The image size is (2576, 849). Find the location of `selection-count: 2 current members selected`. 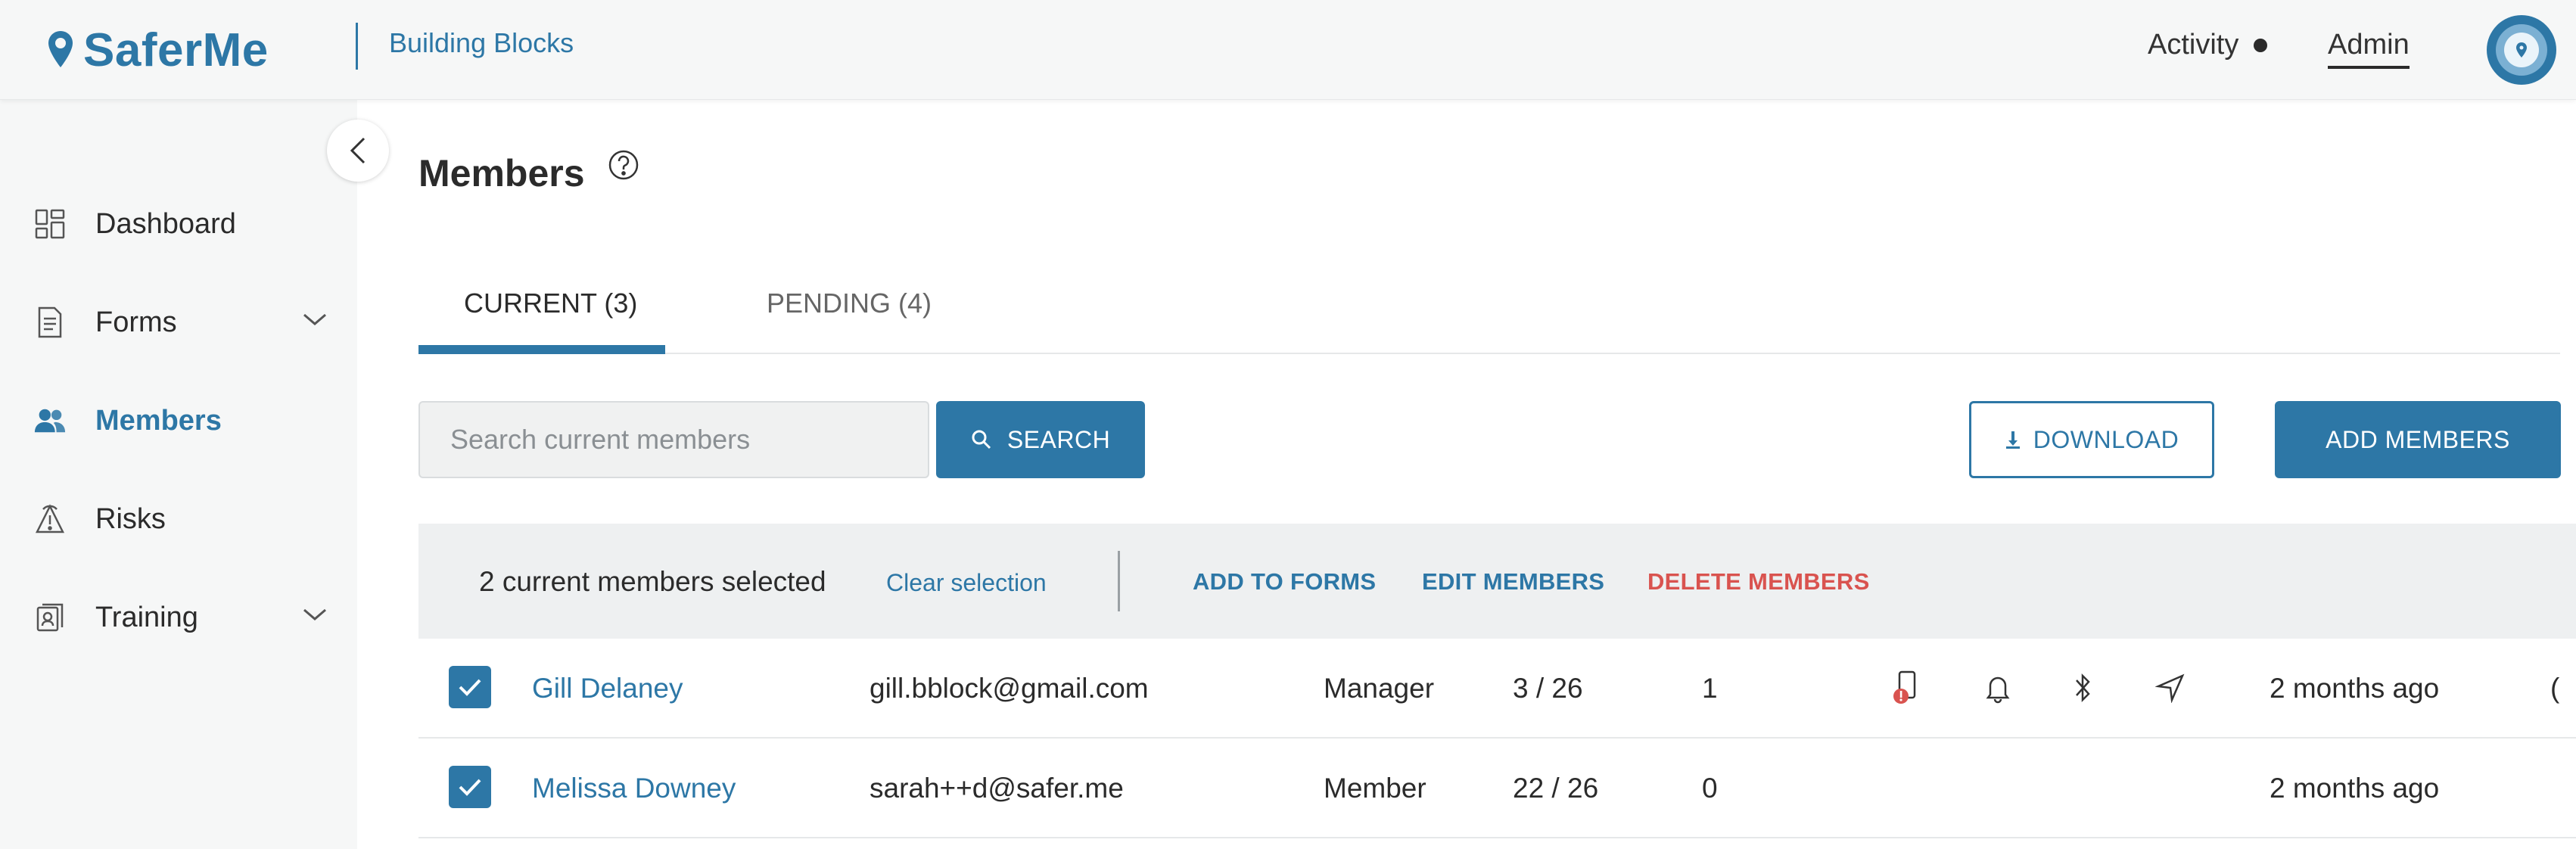

selection-count: 2 current members selected is located at coordinates (653, 581).